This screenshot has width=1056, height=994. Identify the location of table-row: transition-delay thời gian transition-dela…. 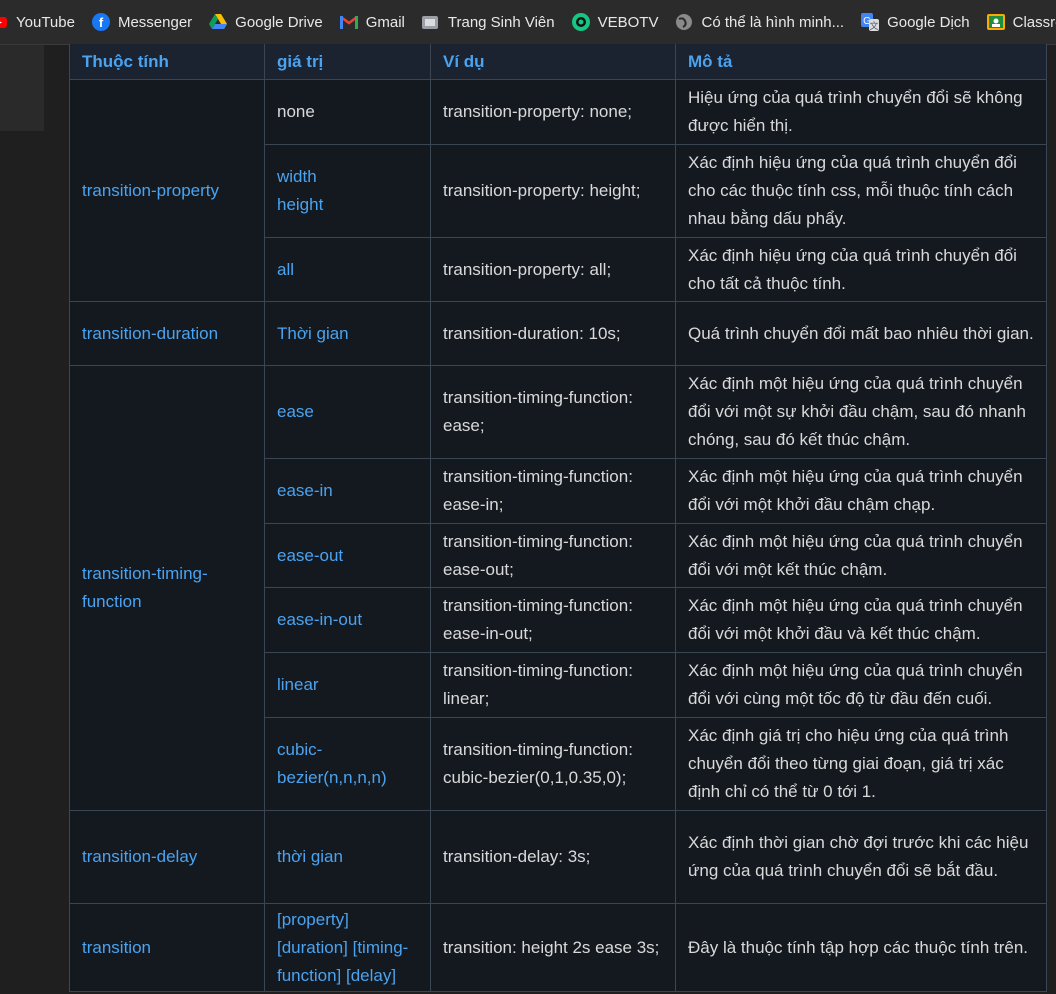
(558, 857).